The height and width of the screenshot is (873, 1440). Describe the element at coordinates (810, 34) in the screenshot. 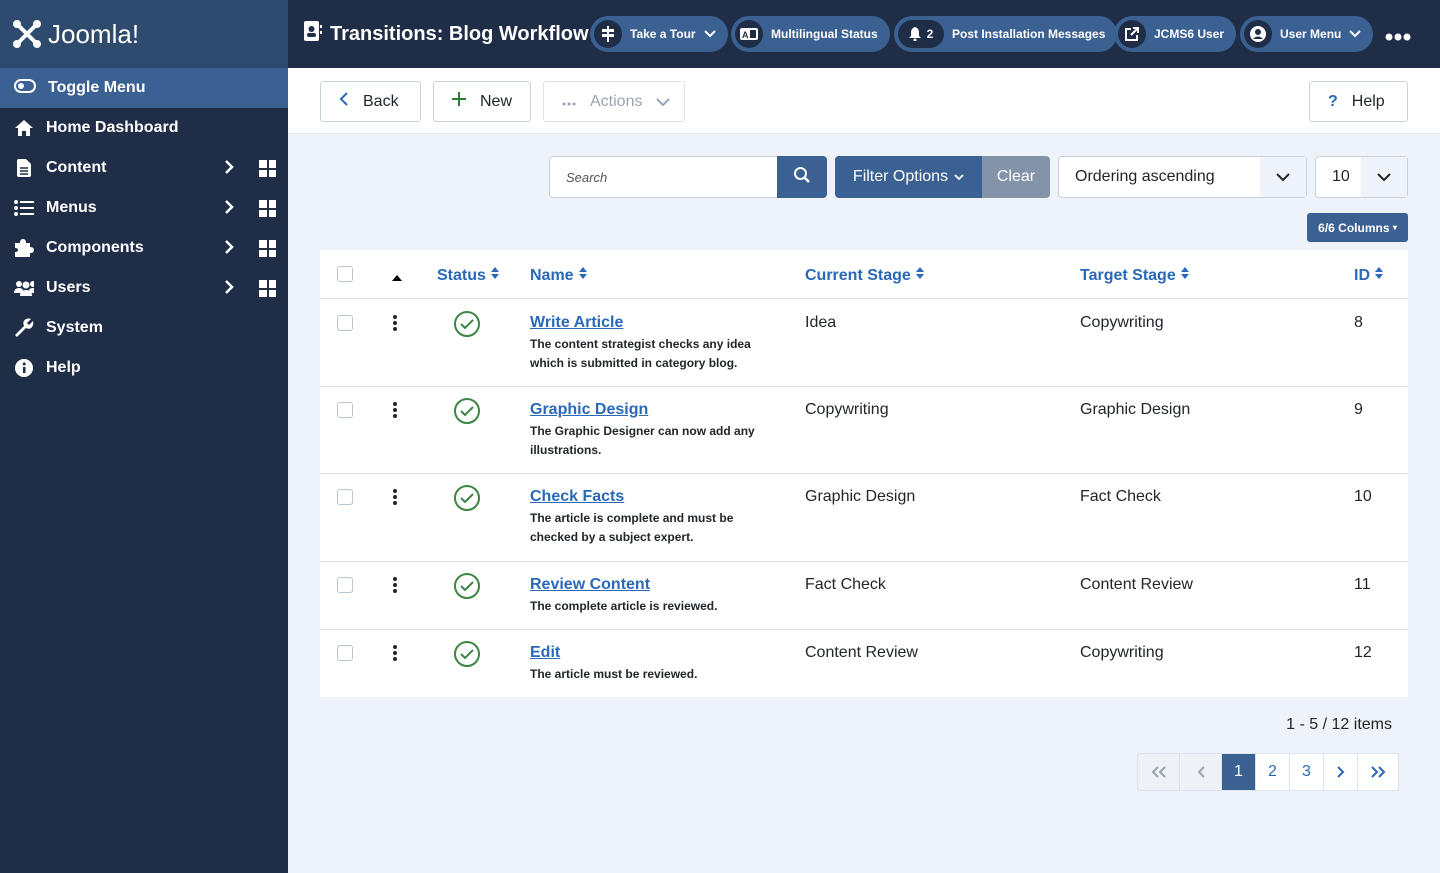

I see `multilingual-status-button: A Multilingual Status` at that location.